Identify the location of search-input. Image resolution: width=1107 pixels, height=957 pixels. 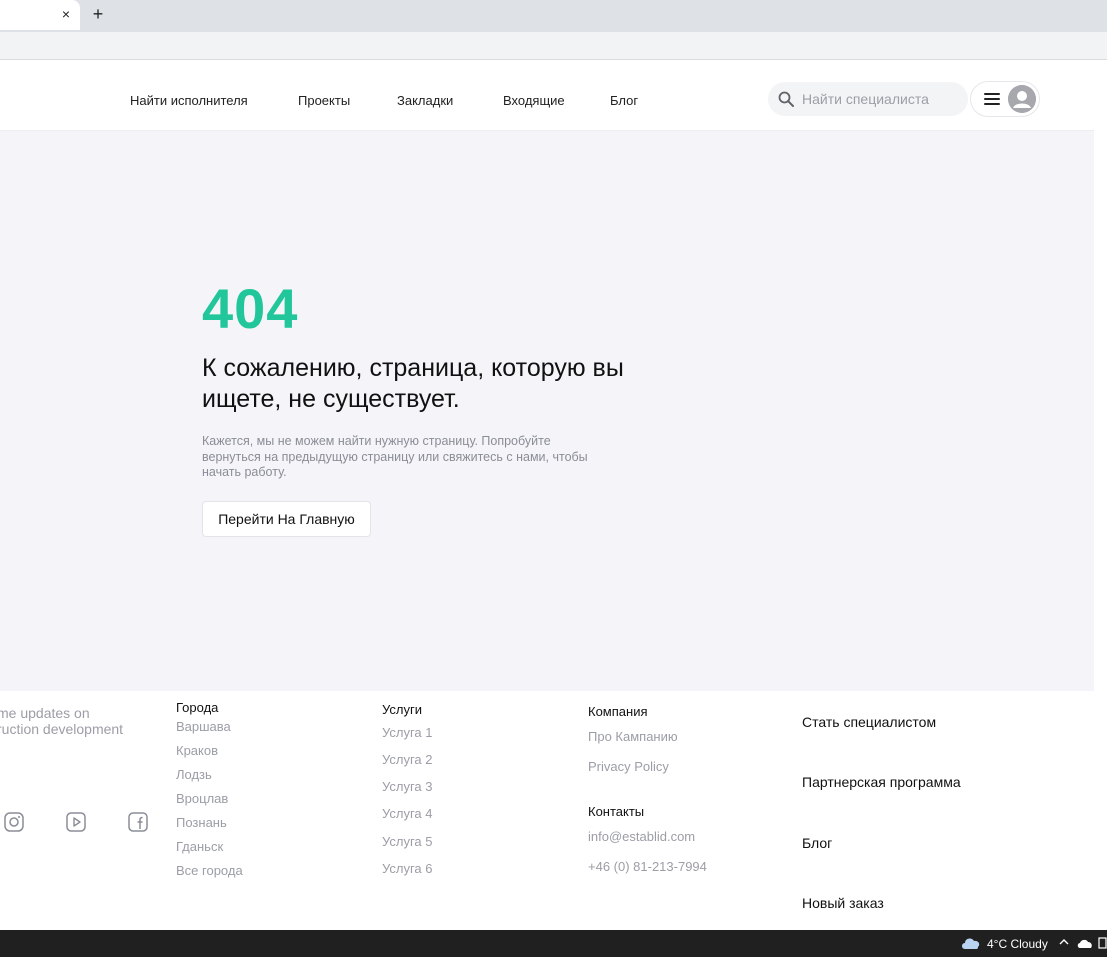
(882, 99).